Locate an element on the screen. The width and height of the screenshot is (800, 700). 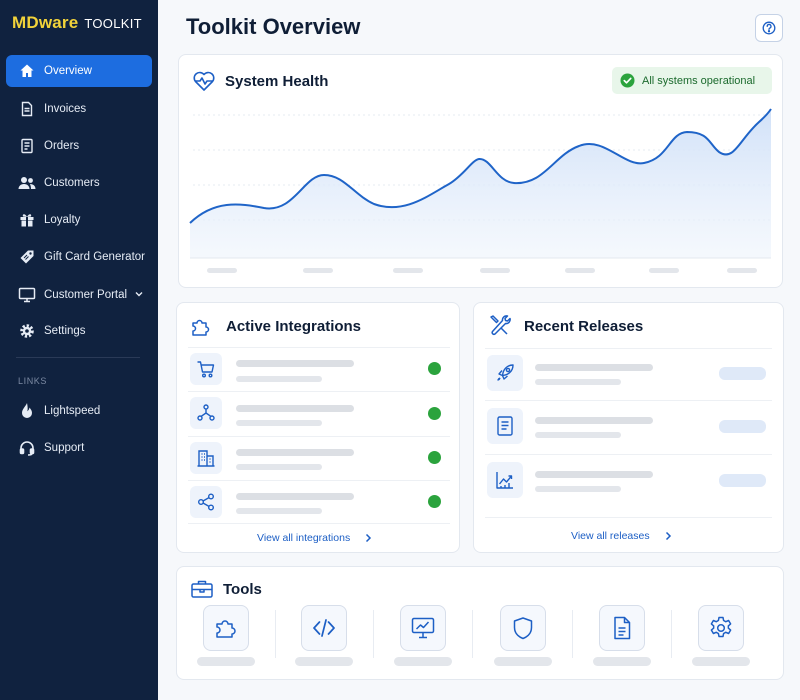
sidebar-item-loyalty: Loyalty is located at coordinates (79, 220).